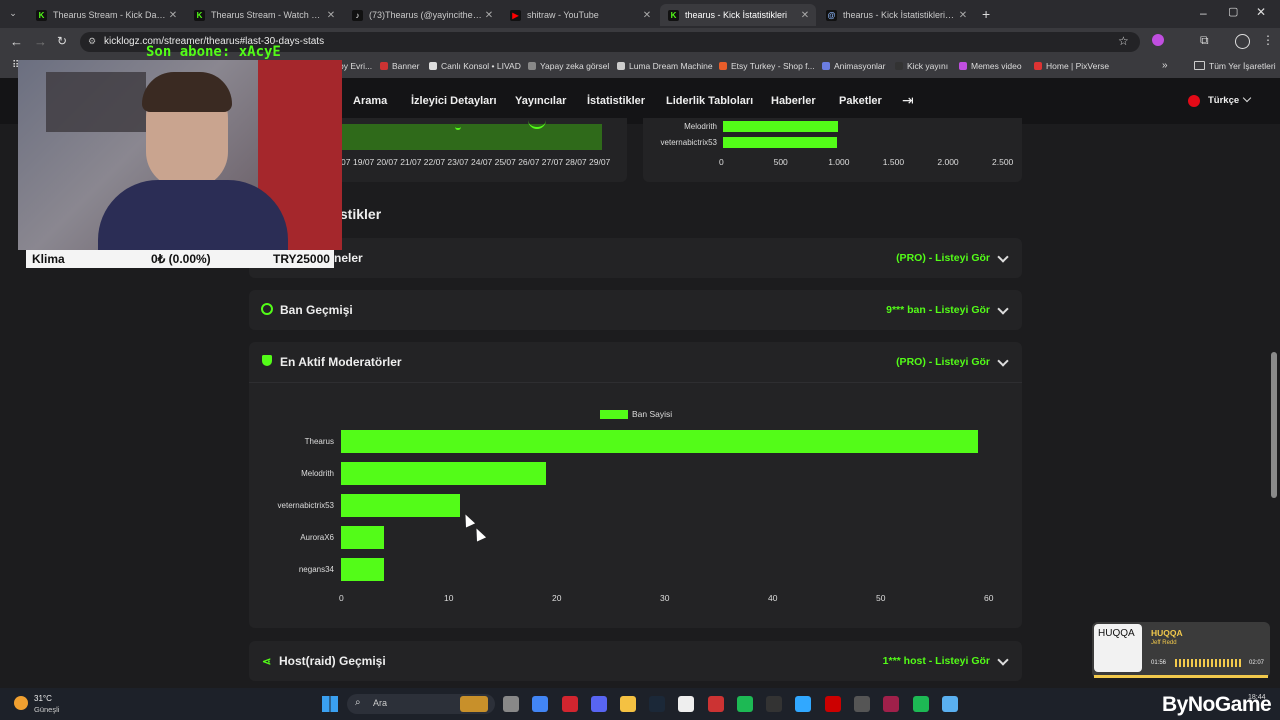 The height and width of the screenshot is (720, 1280). Describe the element at coordinates (671, 66) in the screenshot. I see `bookmark-label: Luma Dream Machine` at that location.